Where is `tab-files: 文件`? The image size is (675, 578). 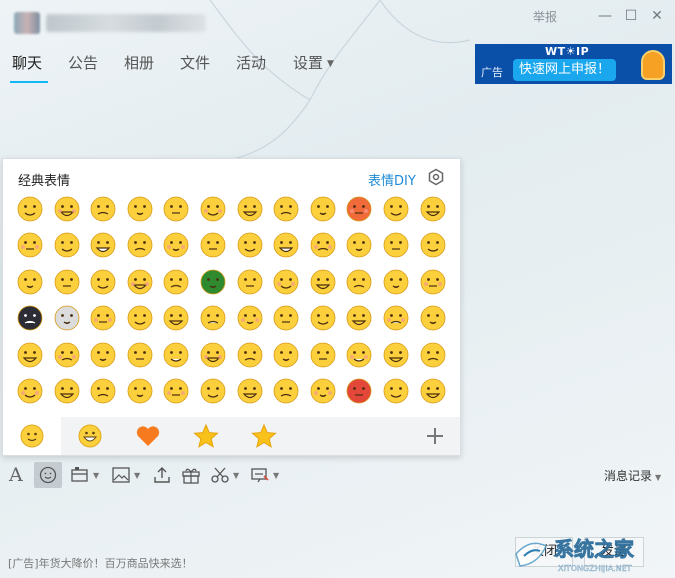 tab-files: 文件 is located at coordinates (195, 62).